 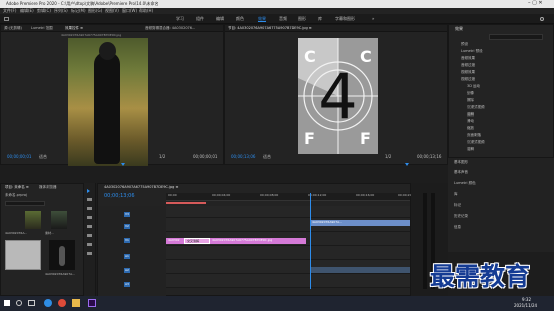 I want to click on effects-tree-item: 3D 运动, so click(x=473, y=86).